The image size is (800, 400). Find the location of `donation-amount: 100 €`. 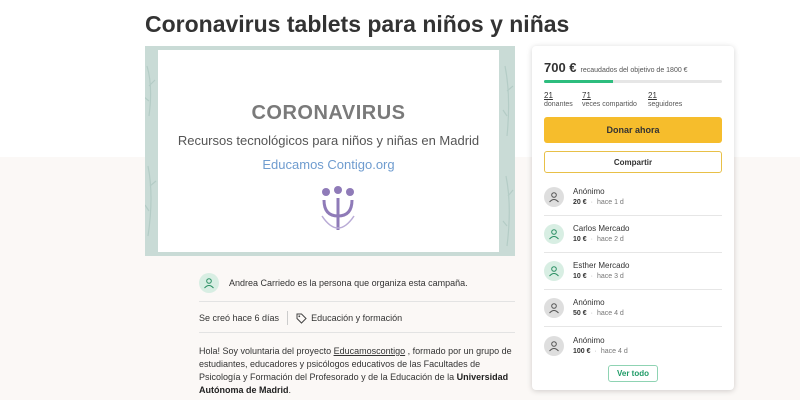

donation-amount: 100 € is located at coordinates (582, 351).